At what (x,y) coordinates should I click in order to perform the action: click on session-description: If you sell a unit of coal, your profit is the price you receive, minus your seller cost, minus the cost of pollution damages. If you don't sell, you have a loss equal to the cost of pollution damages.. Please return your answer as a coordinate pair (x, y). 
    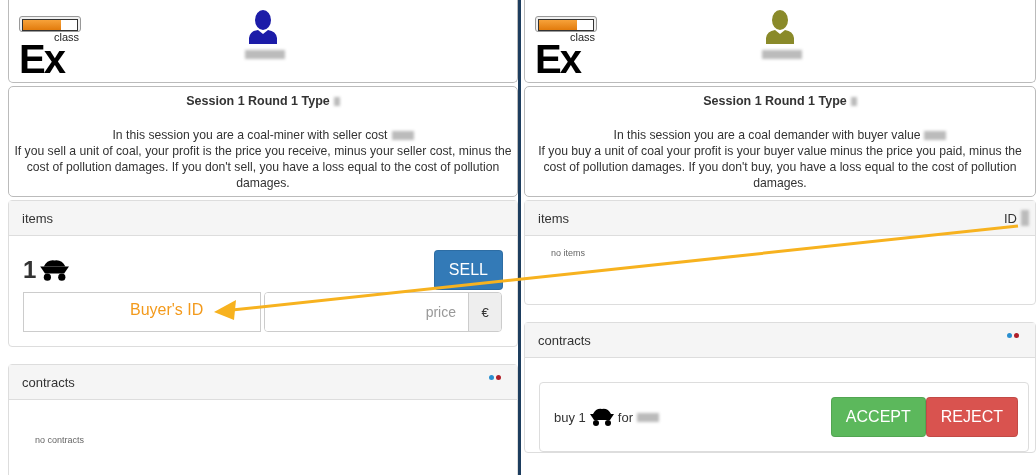
    Looking at the image, I should click on (263, 167).